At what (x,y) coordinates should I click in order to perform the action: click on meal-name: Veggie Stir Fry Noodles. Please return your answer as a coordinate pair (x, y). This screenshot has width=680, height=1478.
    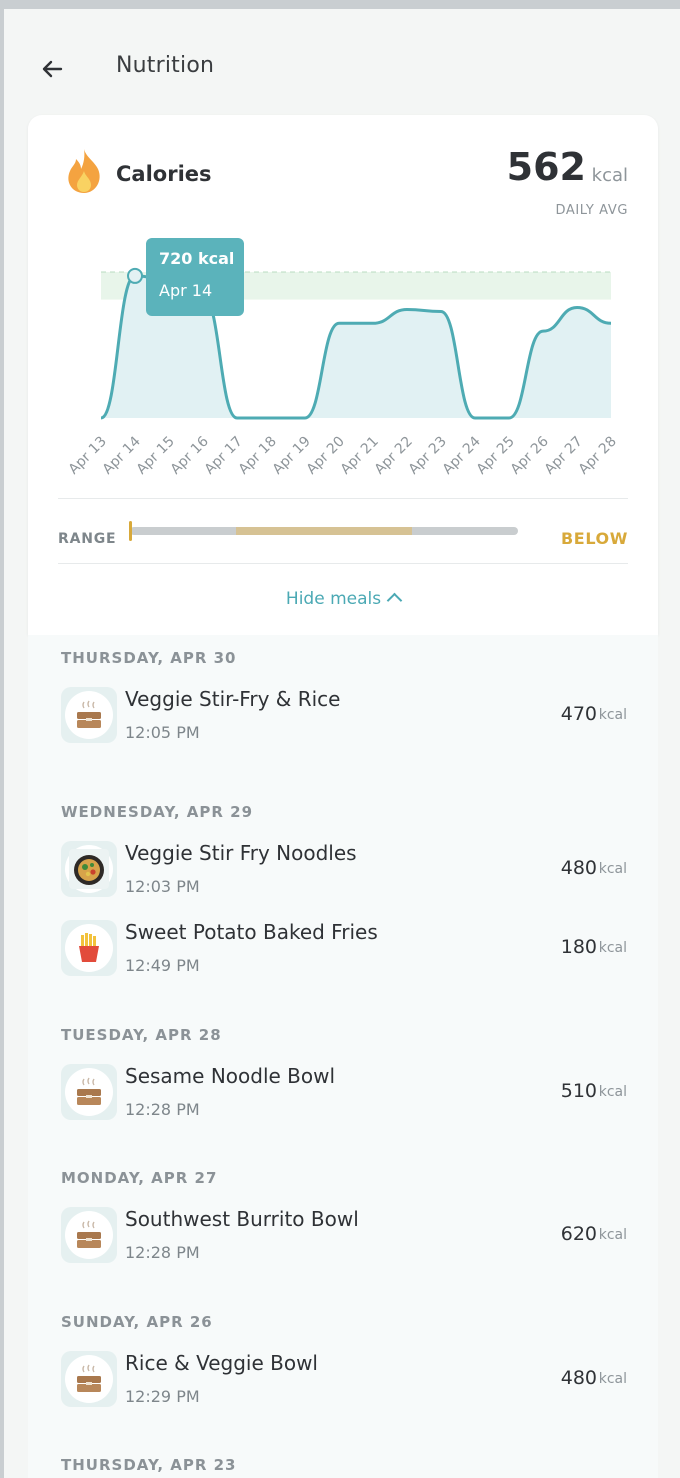
    Looking at the image, I should click on (241, 853).